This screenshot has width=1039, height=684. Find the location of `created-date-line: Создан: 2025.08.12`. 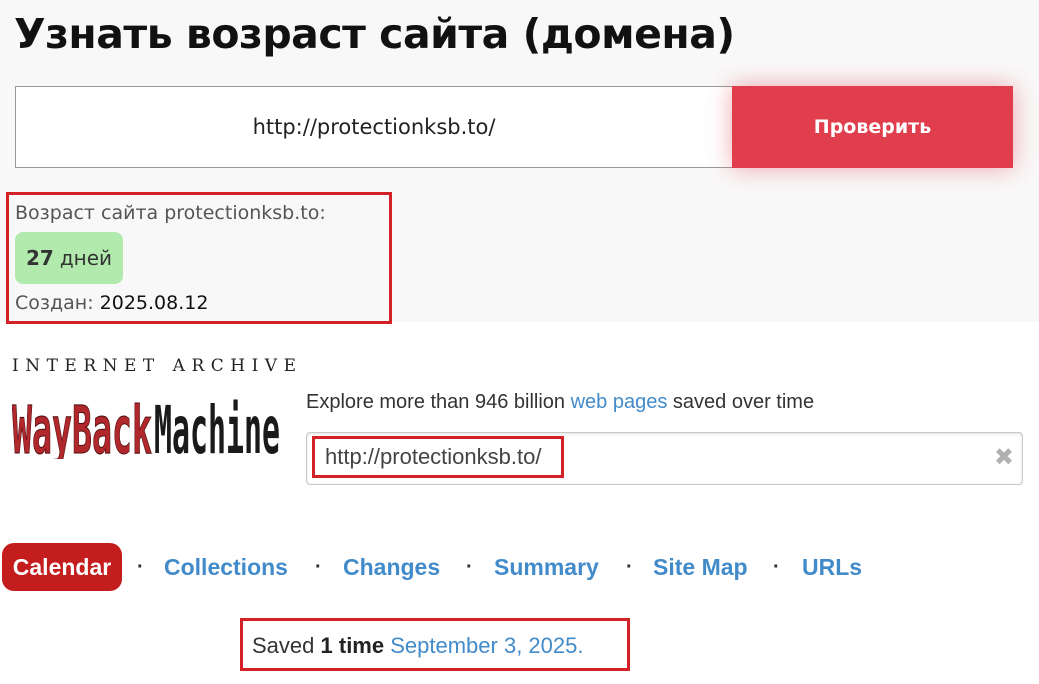

created-date-line: Создан: 2025.08.12 is located at coordinates (111, 303).